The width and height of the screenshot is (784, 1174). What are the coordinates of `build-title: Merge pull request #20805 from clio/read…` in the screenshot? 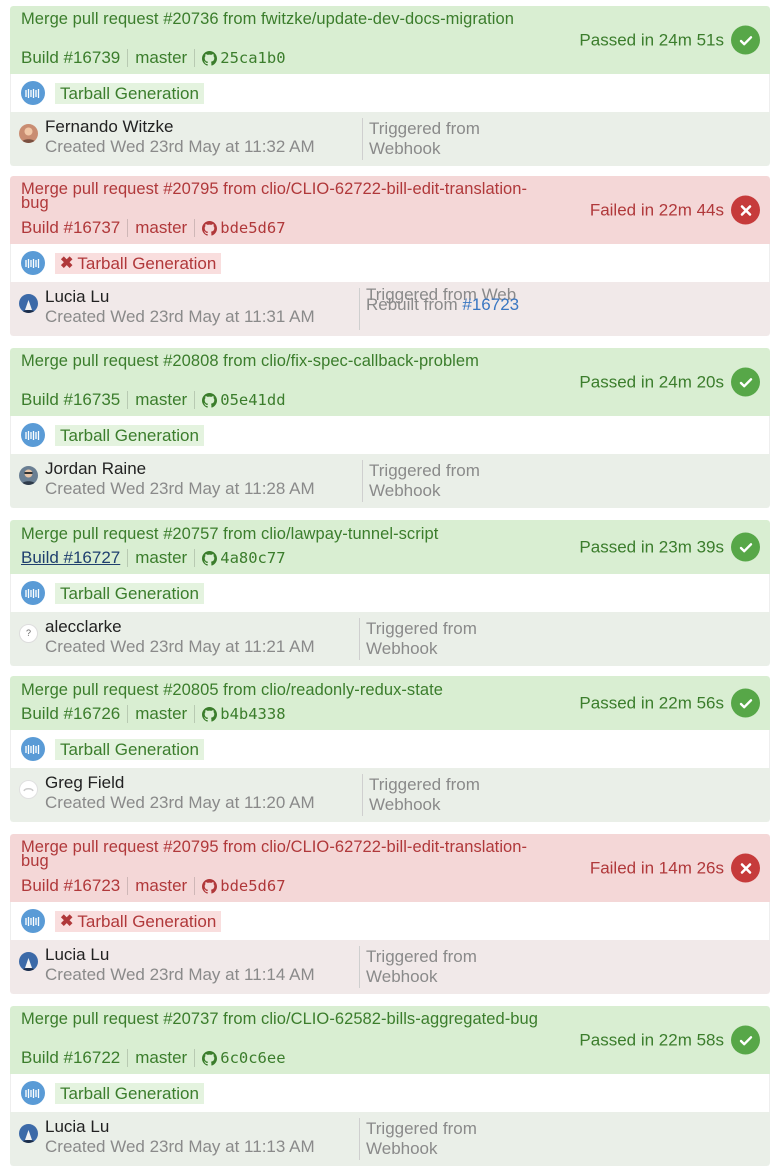 It's located at (283, 690).